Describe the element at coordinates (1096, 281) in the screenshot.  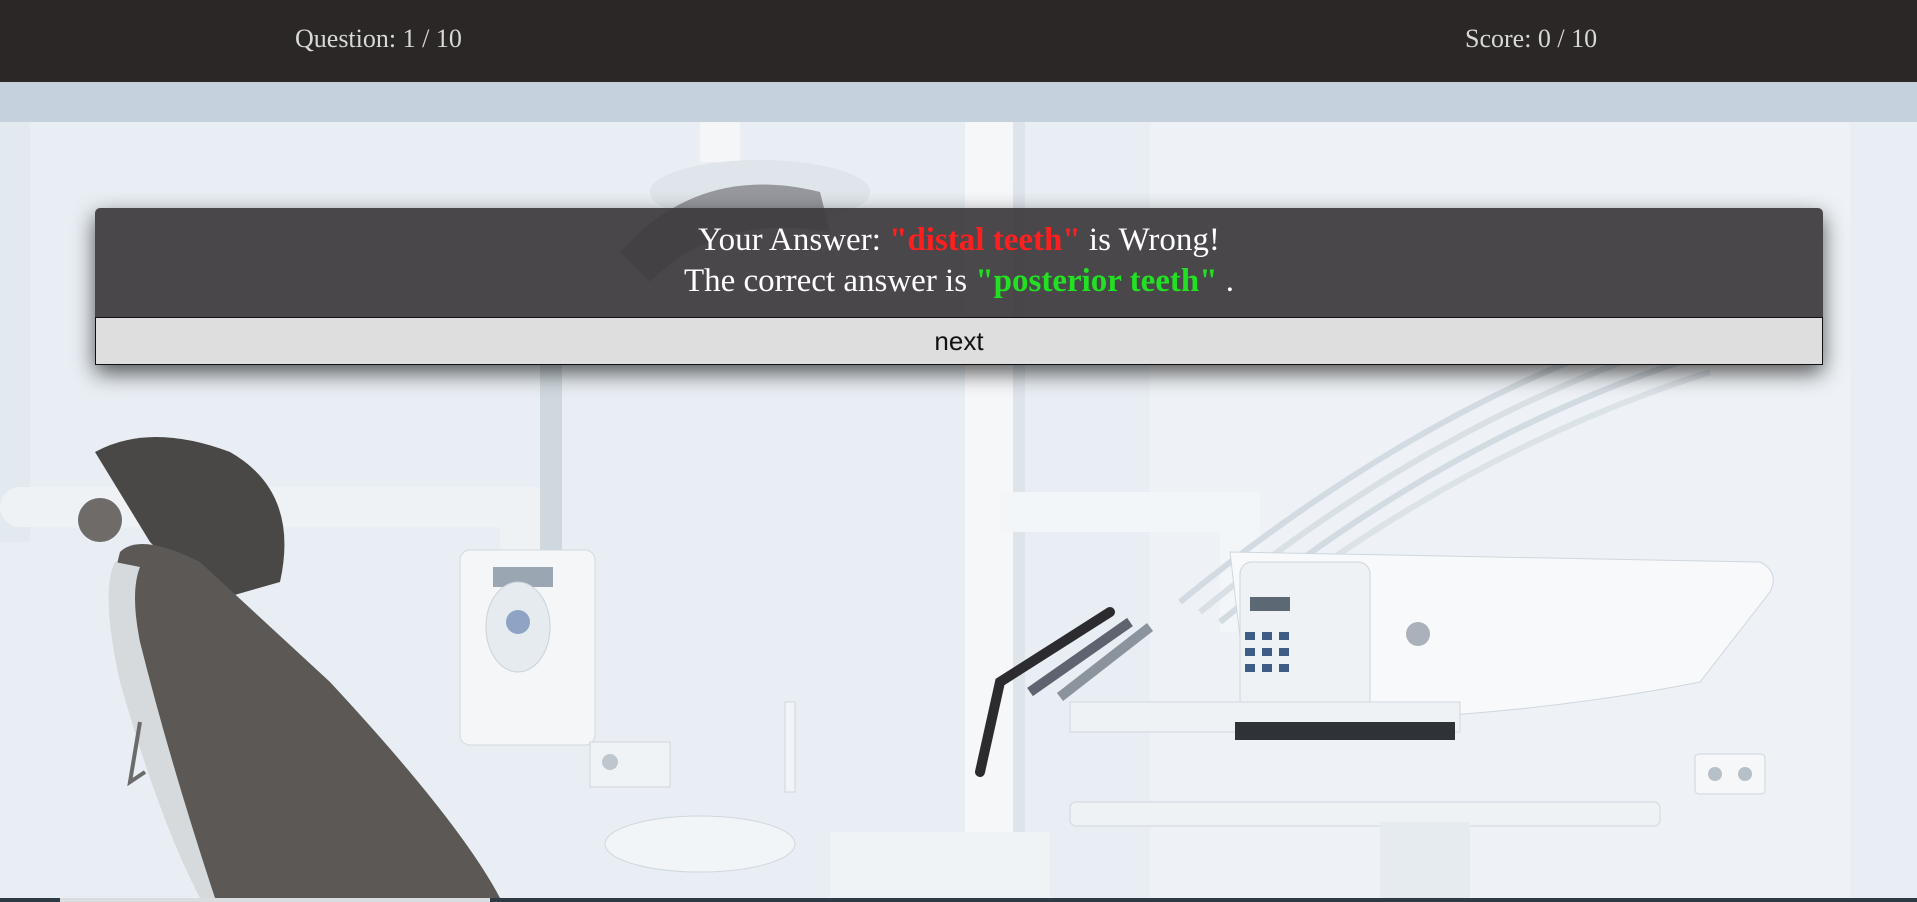
I see `correct-answer-text: "posterior teeth"` at that location.